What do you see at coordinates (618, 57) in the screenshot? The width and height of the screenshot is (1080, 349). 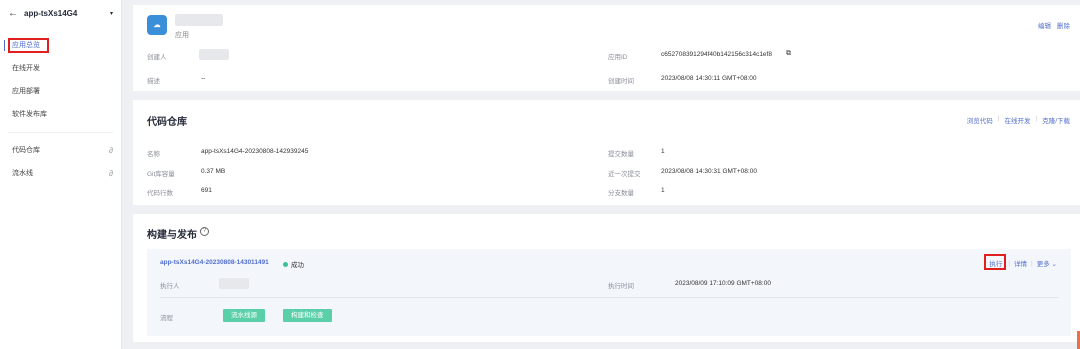 I see `app-id-label: 应用ID` at bounding box center [618, 57].